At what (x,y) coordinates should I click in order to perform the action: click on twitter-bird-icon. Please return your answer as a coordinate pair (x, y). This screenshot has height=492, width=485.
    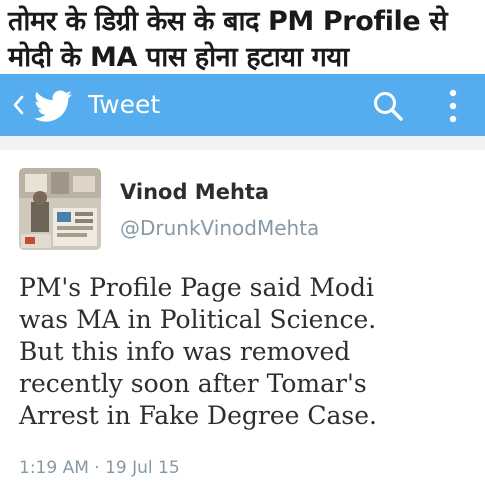
    Looking at the image, I should click on (53, 106).